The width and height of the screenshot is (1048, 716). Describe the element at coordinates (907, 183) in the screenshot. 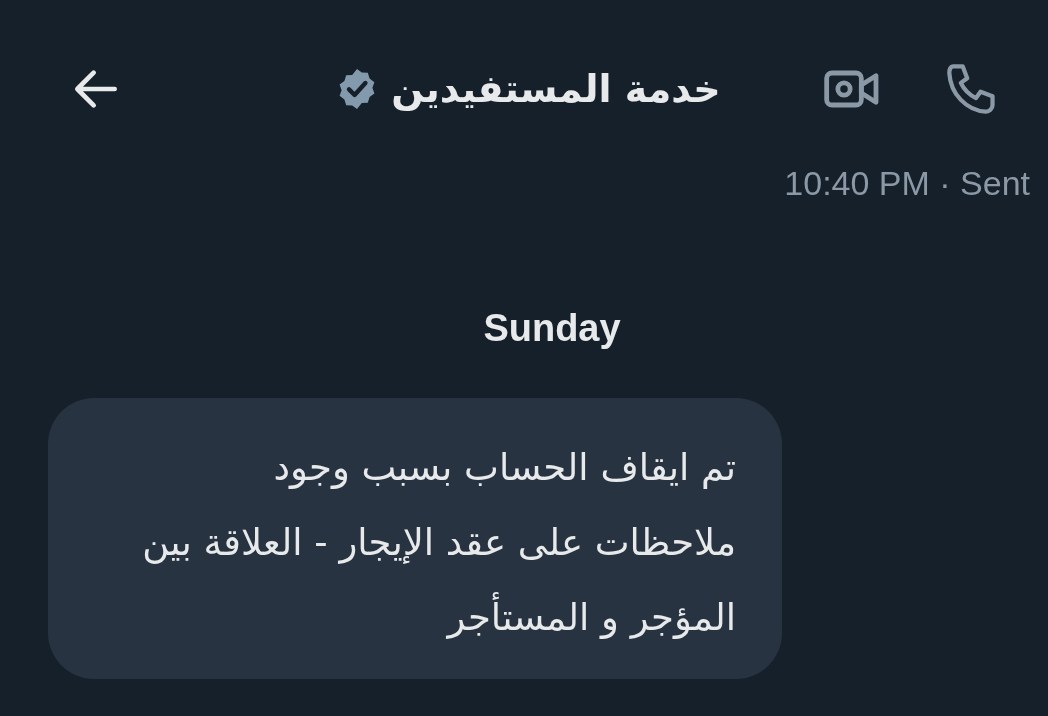

I see `message-status: 10:40 PM · Sent` at that location.